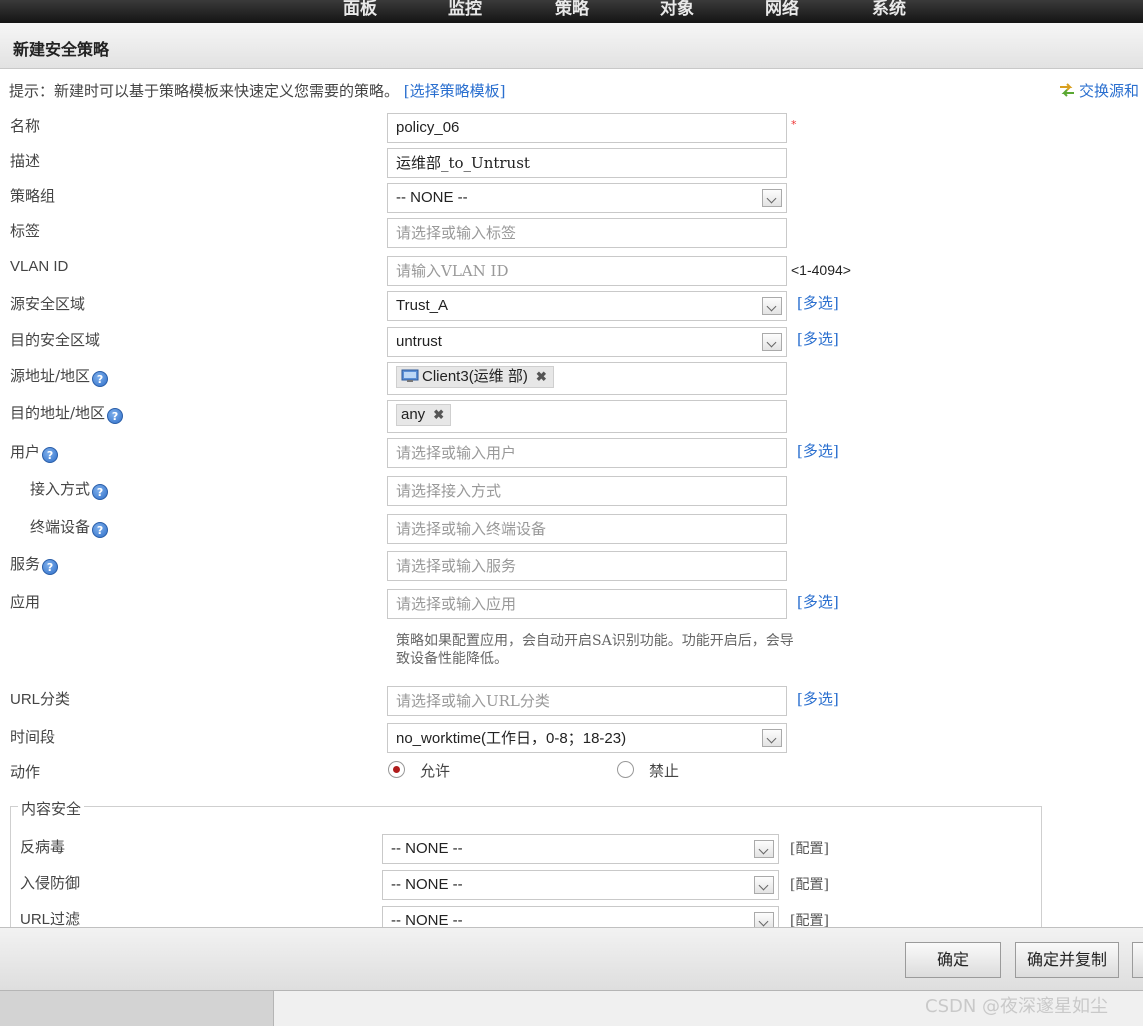  Describe the element at coordinates (818, 698) in the screenshot. I see `url-category-multi-link: [多选]` at that location.